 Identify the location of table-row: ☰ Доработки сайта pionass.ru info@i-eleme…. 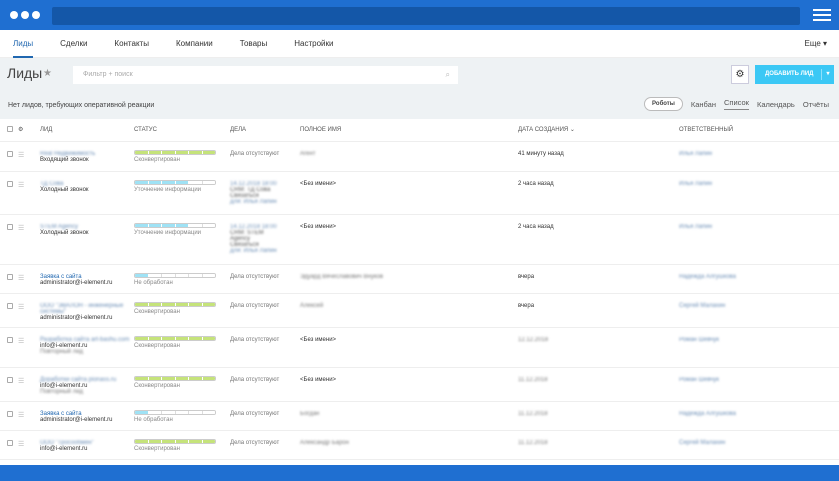
(419, 384).